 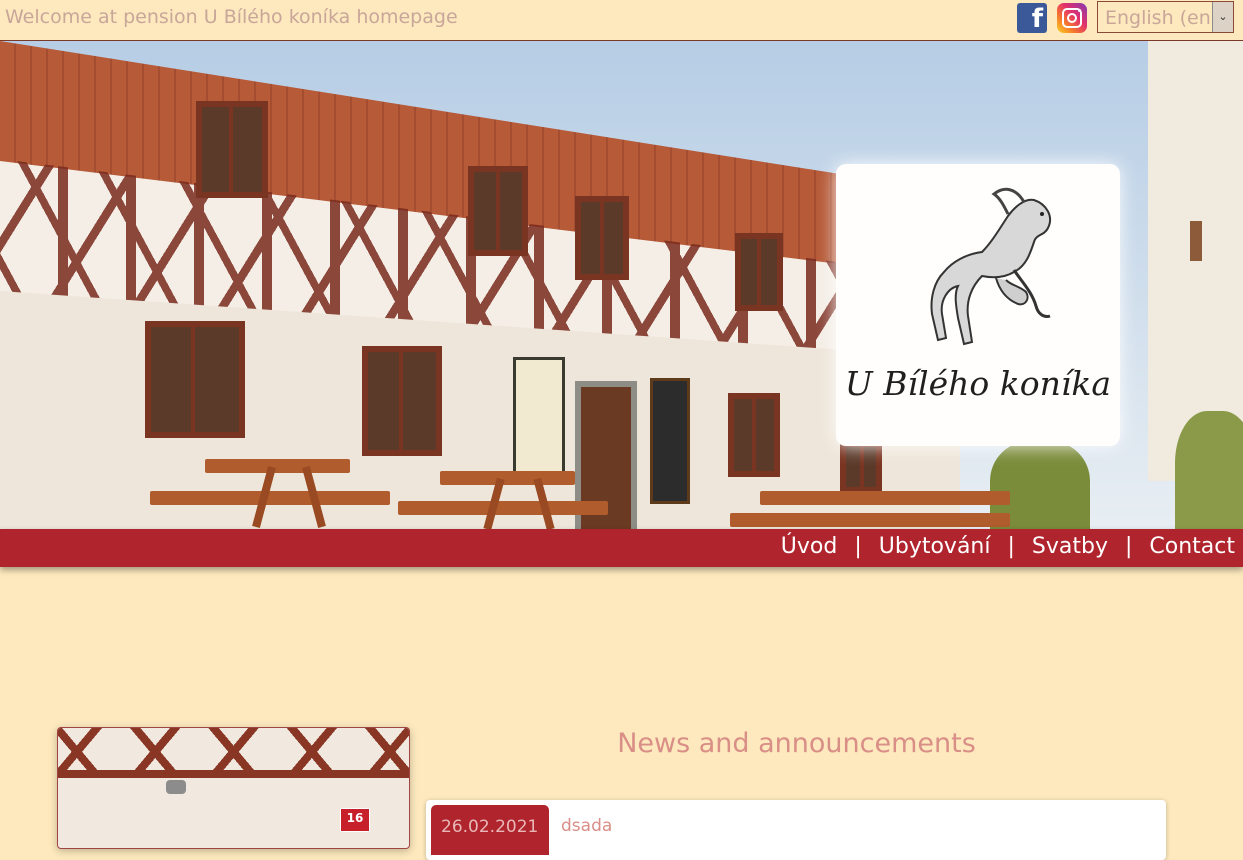 What do you see at coordinates (1222, 17) in the screenshot?
I see `chevron-down-icon: ⌄` at bounding box center [1222, 17].